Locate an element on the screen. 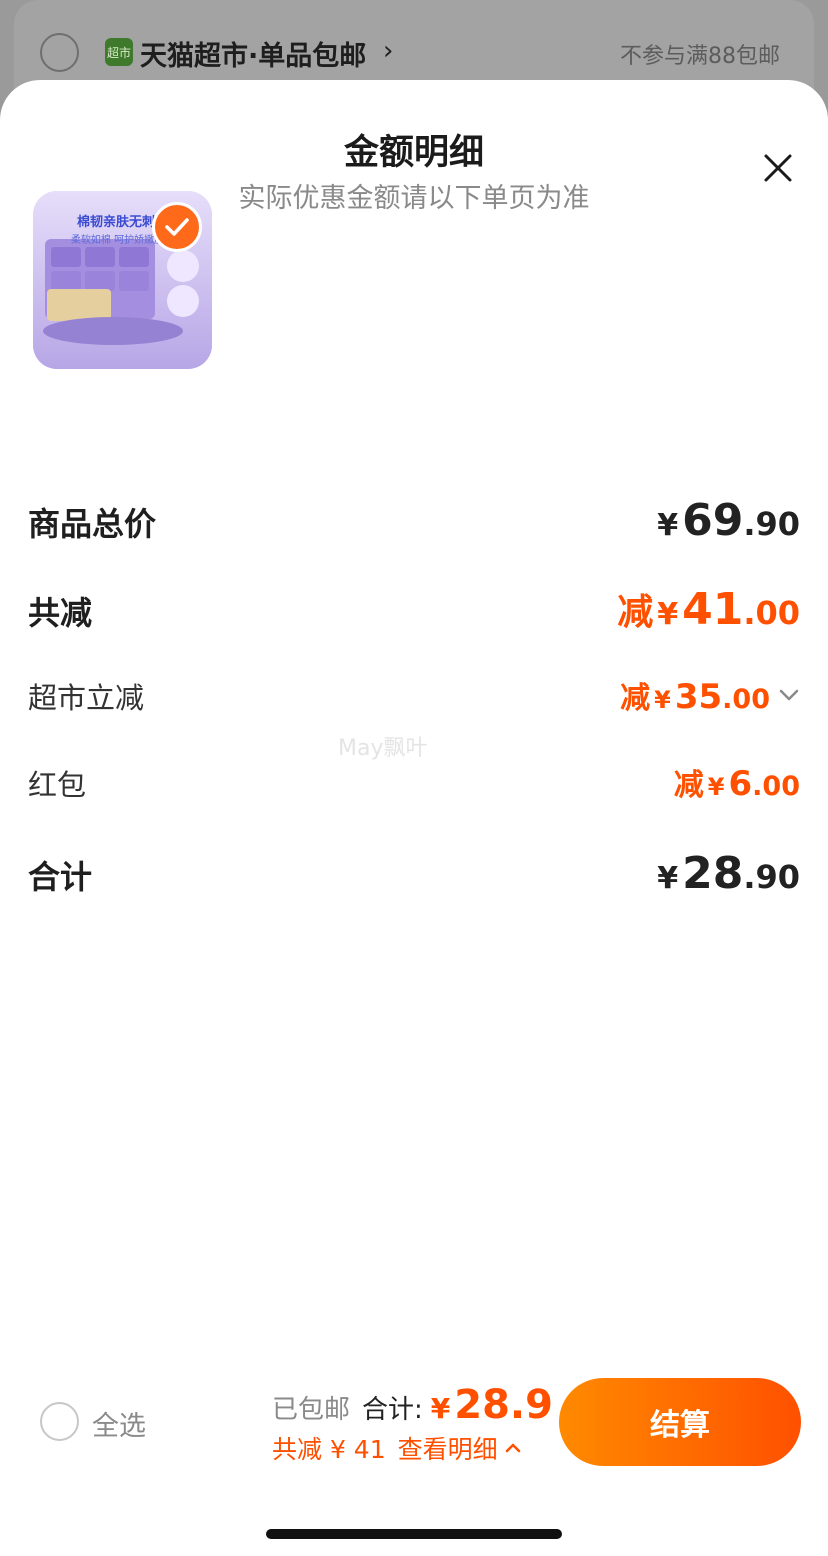 Image resolution: width=828 pixels, height=1556 pixels. amount-integer: 28 is located at coordinates (713, 873).